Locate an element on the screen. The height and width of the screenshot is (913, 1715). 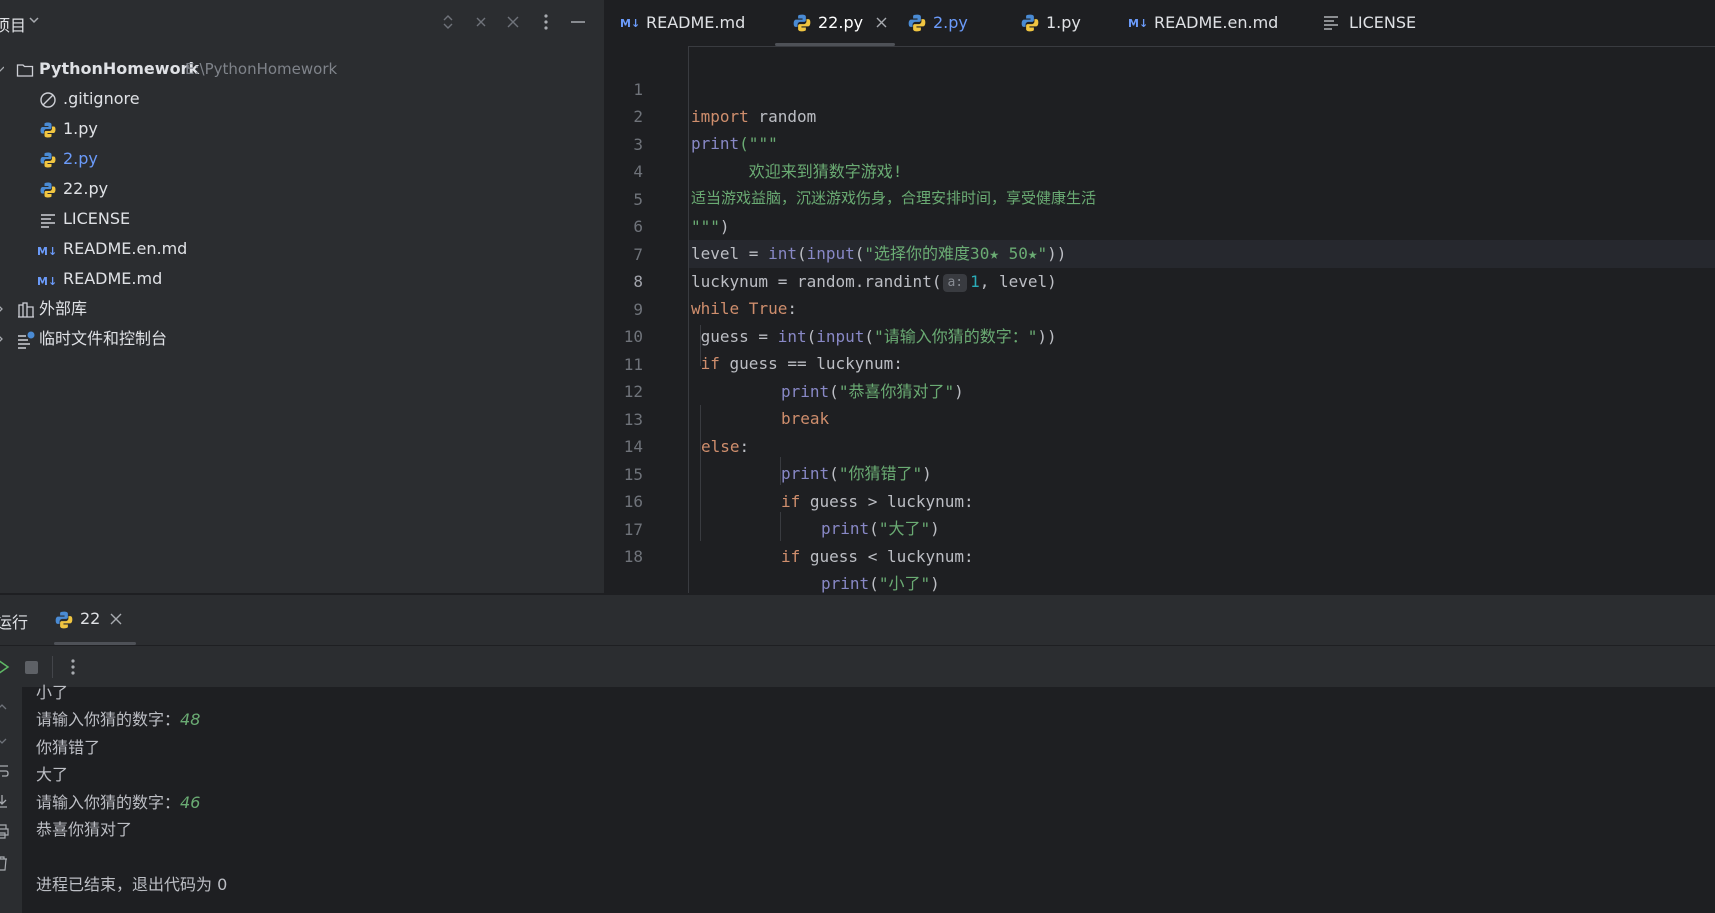
token: guess < luckynum: is located at coordinates (887, 556).